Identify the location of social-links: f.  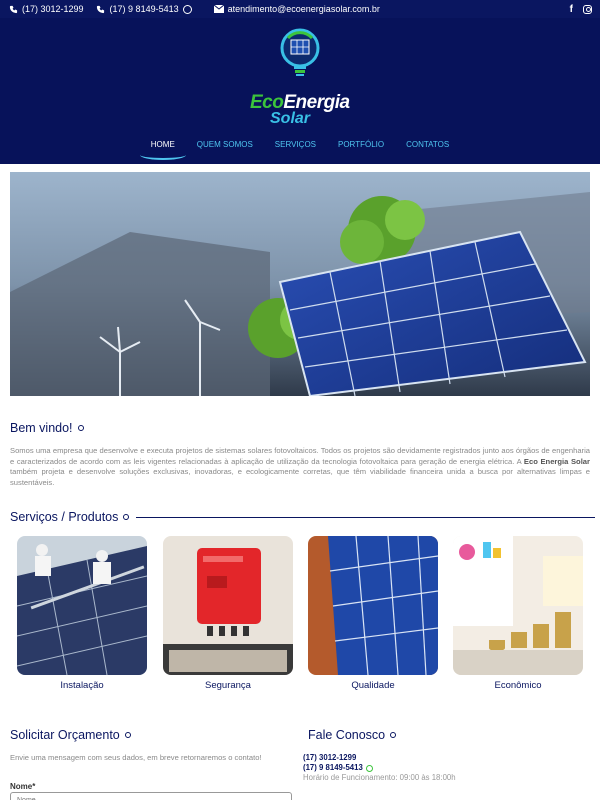
(581, 9).